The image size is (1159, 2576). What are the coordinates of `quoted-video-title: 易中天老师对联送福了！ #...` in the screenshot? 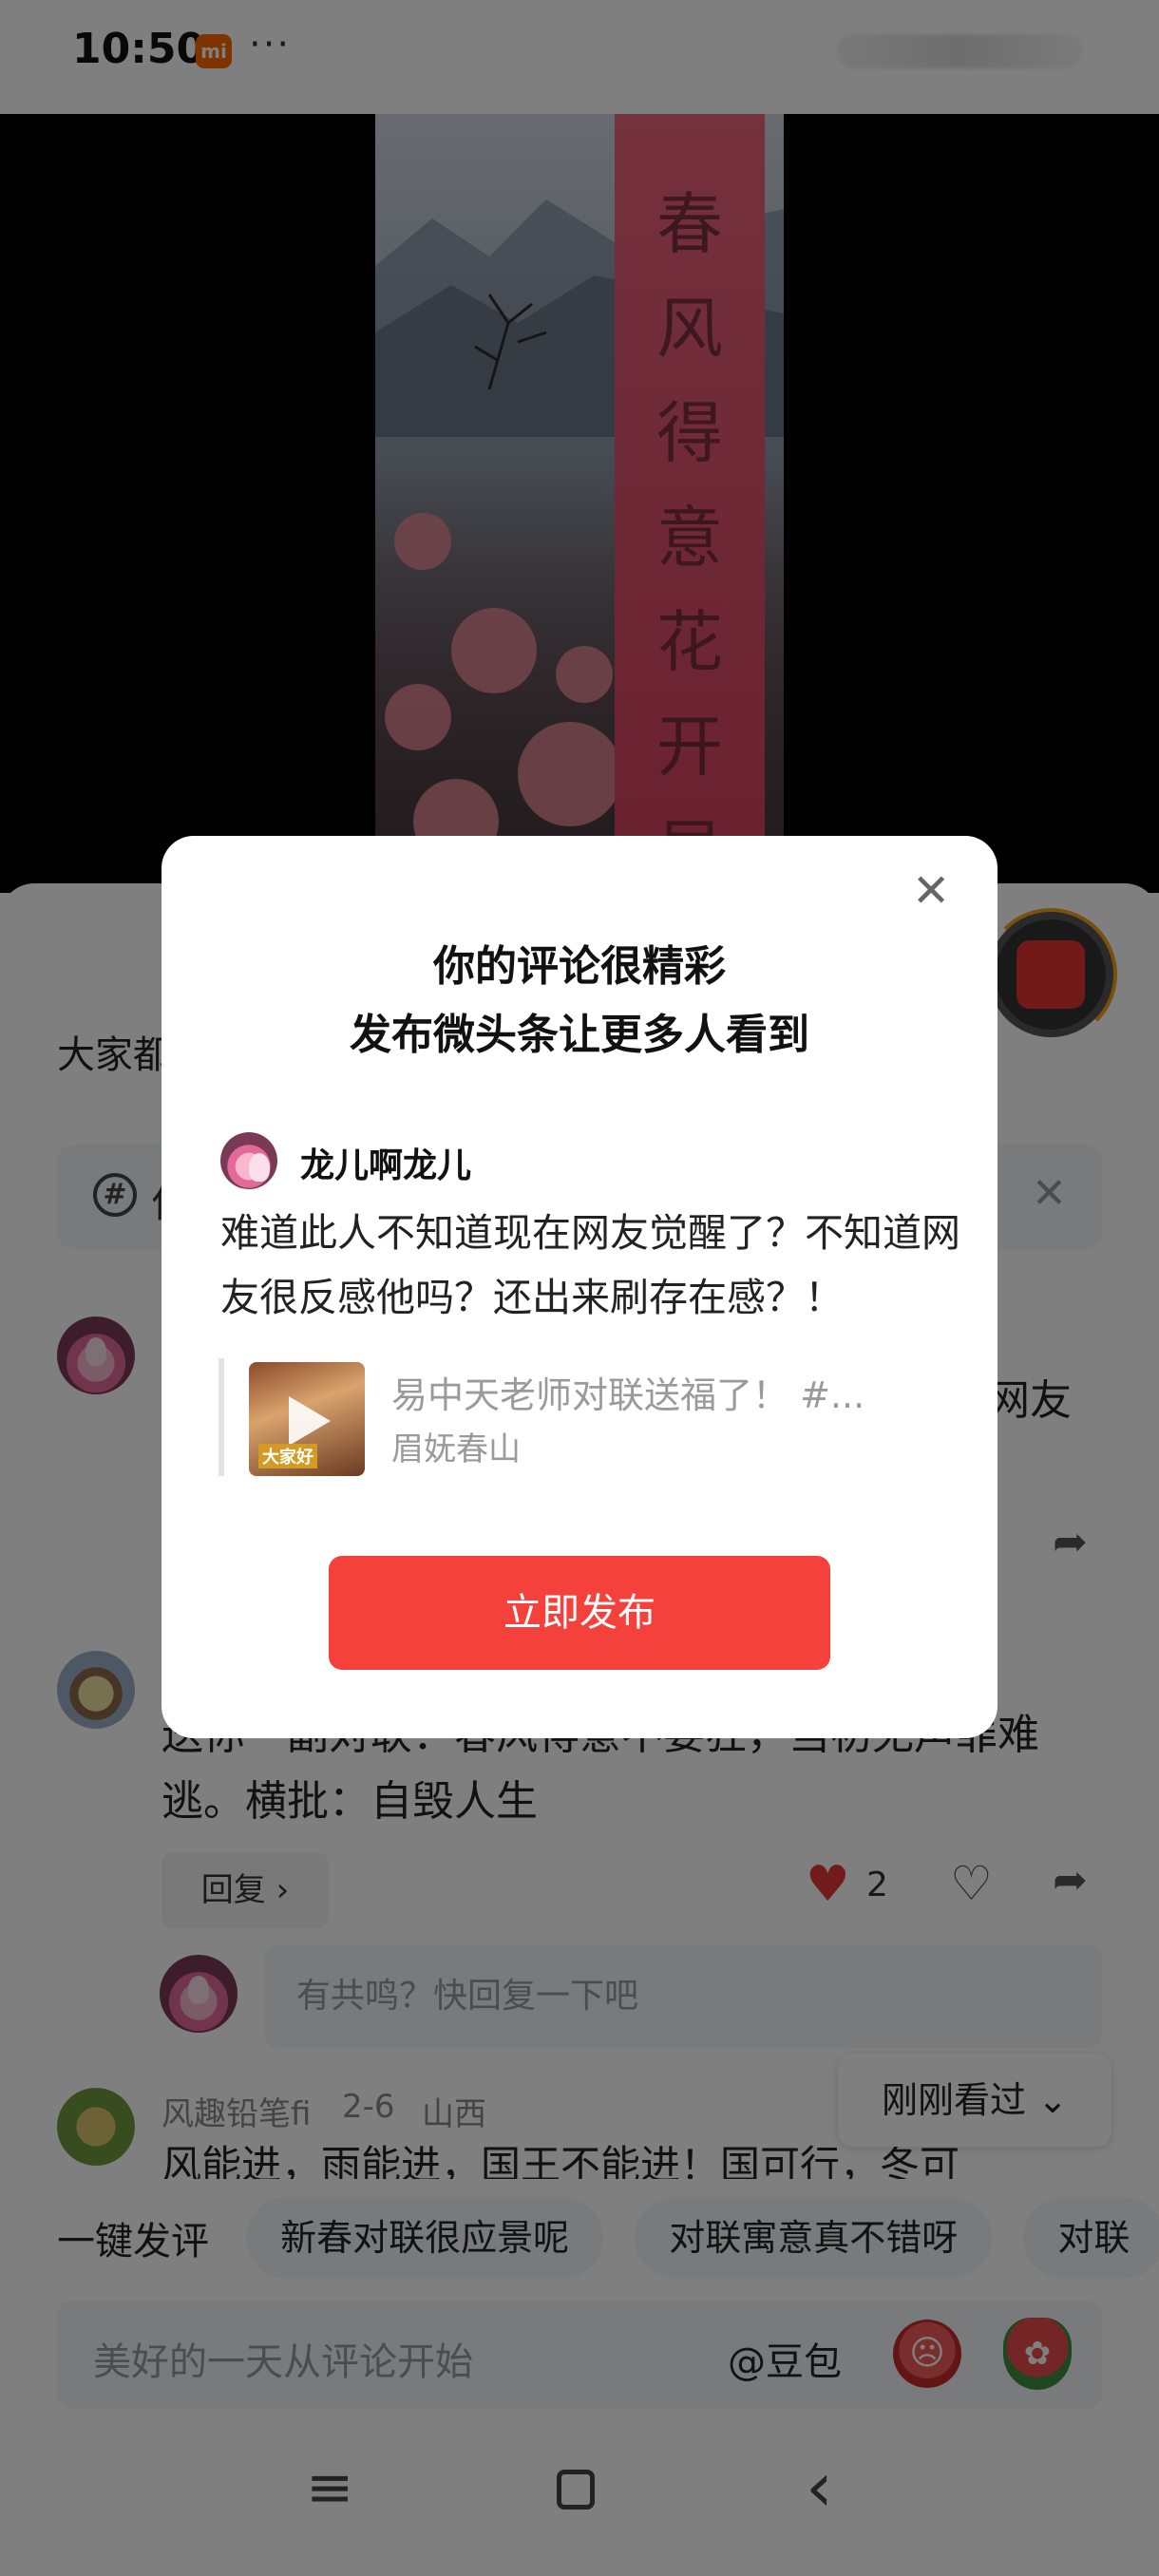 It's located at (628, 1395).